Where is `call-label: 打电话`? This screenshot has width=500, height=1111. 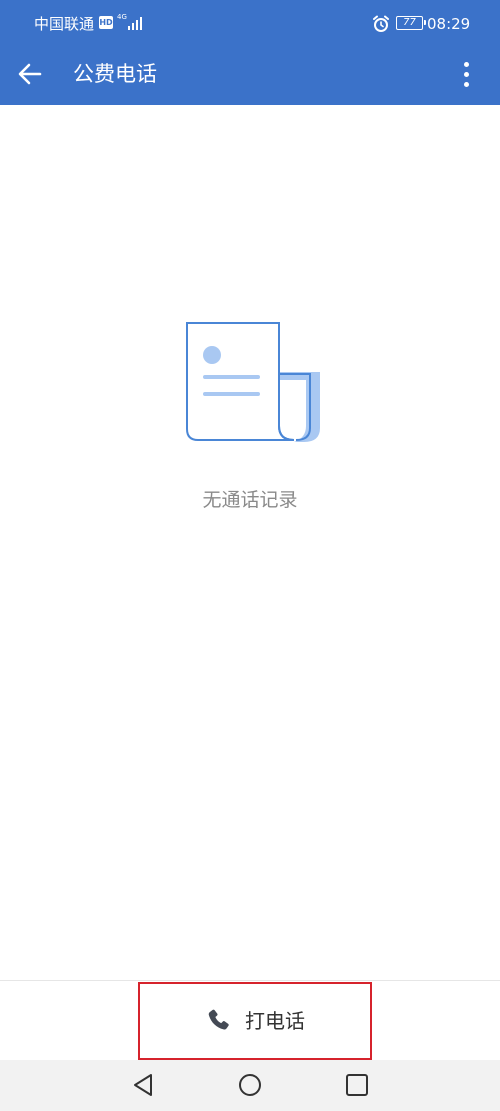
call-label: 打电话 is located at coordinates (275, 1021).